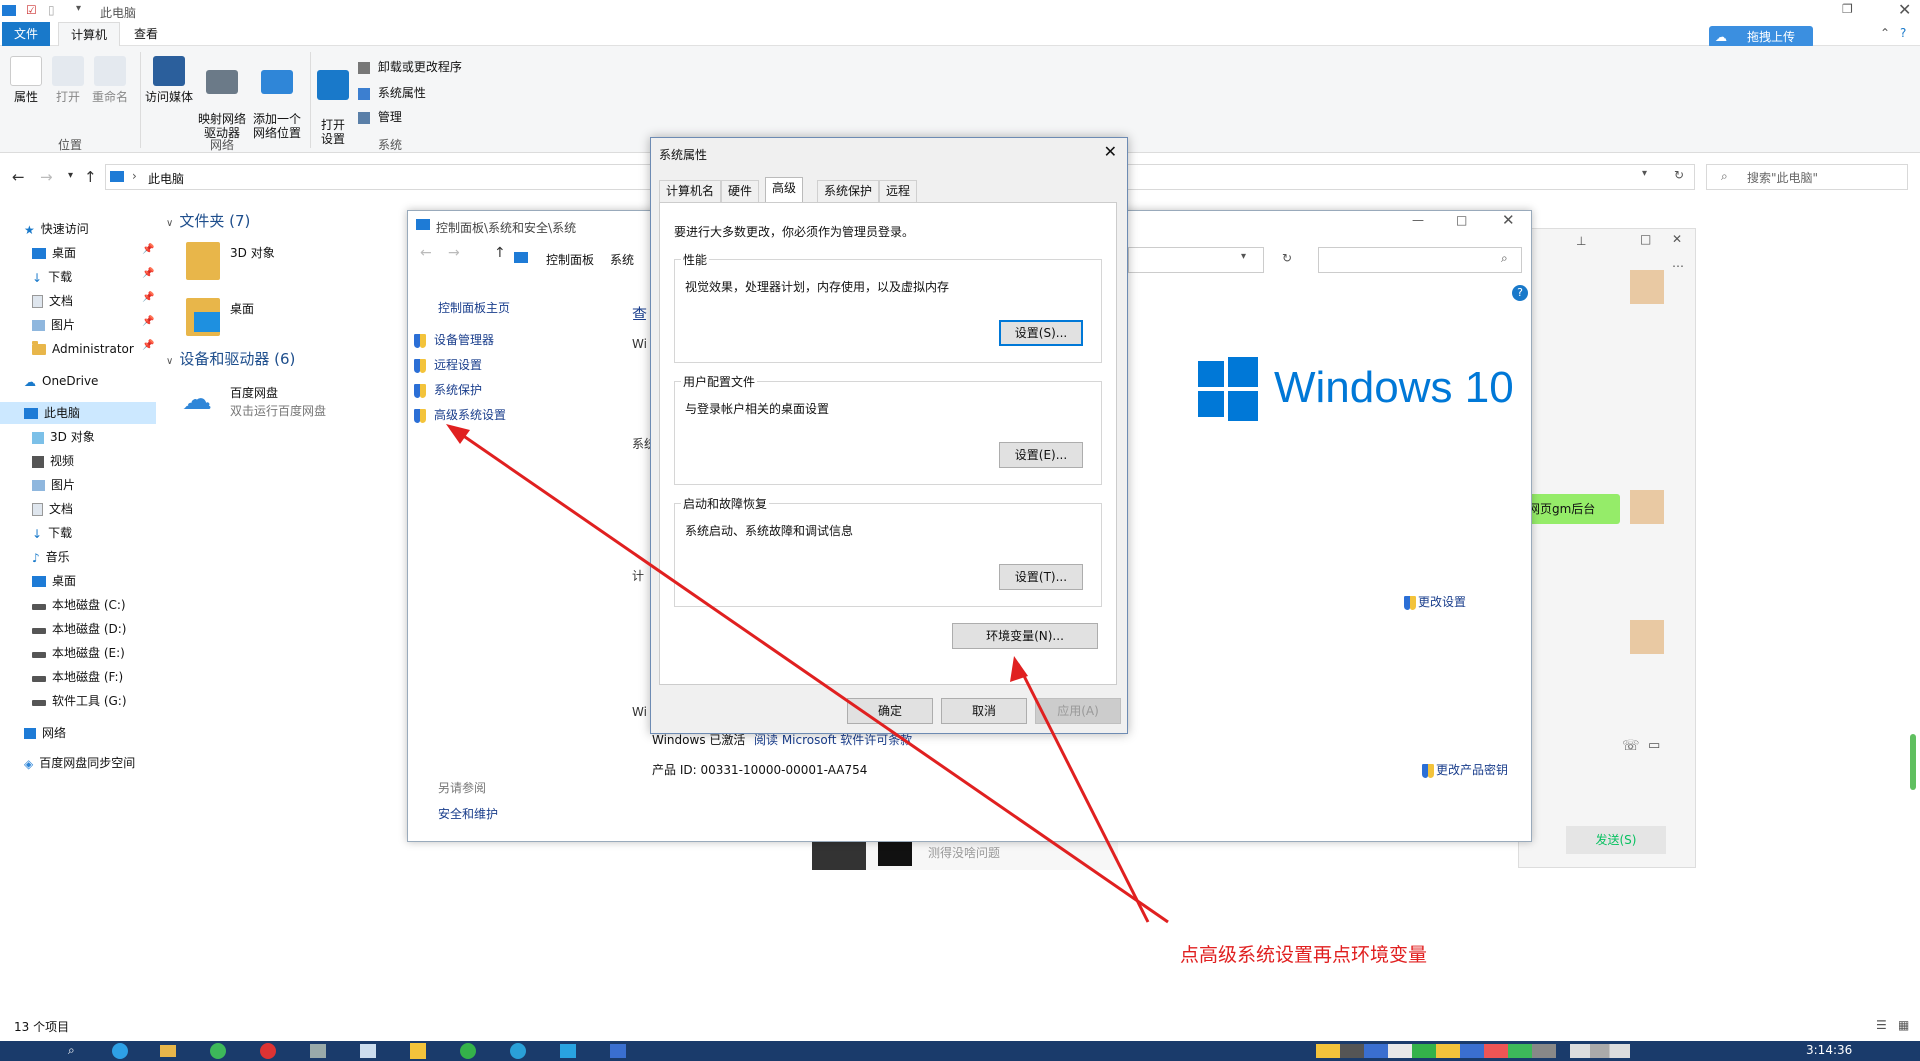  What do you see at coordinates (1304, 955) in the screenshot?
I see `annotation-text: 点高级系统设置再点环境变量` at bounding box center [1304, 955].